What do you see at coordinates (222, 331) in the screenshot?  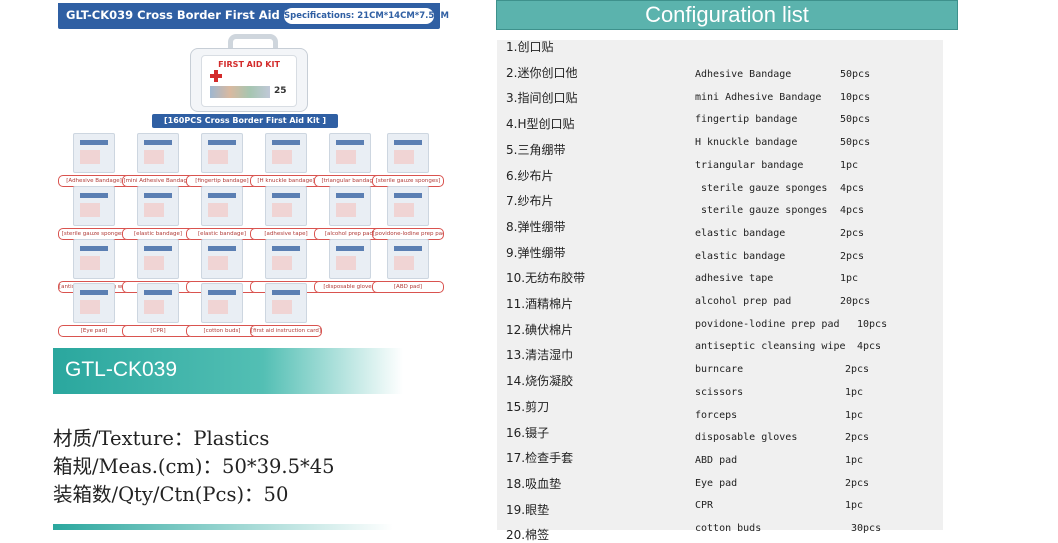 I see `kit-item-caption: [cotton buds]` at bounding box center [222, 331].